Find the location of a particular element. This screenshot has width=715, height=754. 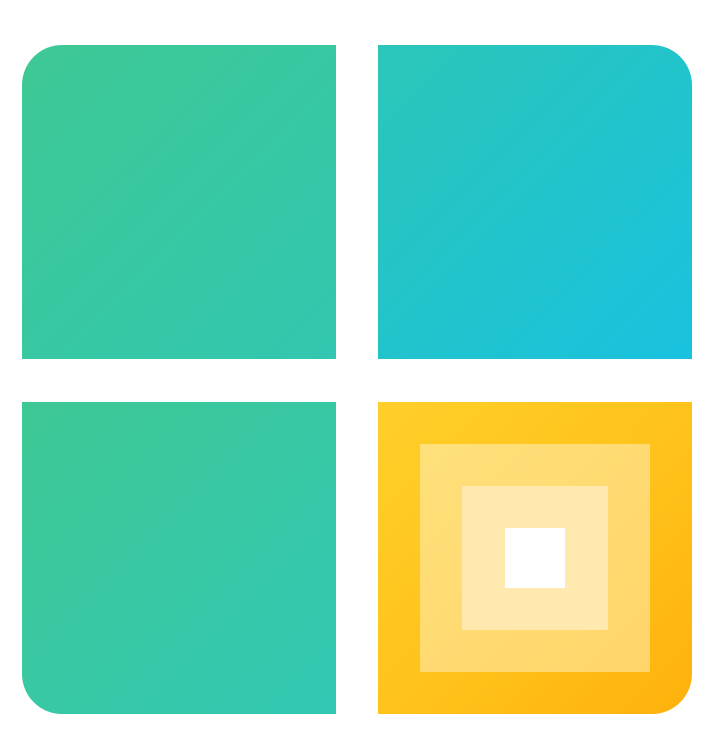

nested-square-outer is located at coordinates (535, 558).